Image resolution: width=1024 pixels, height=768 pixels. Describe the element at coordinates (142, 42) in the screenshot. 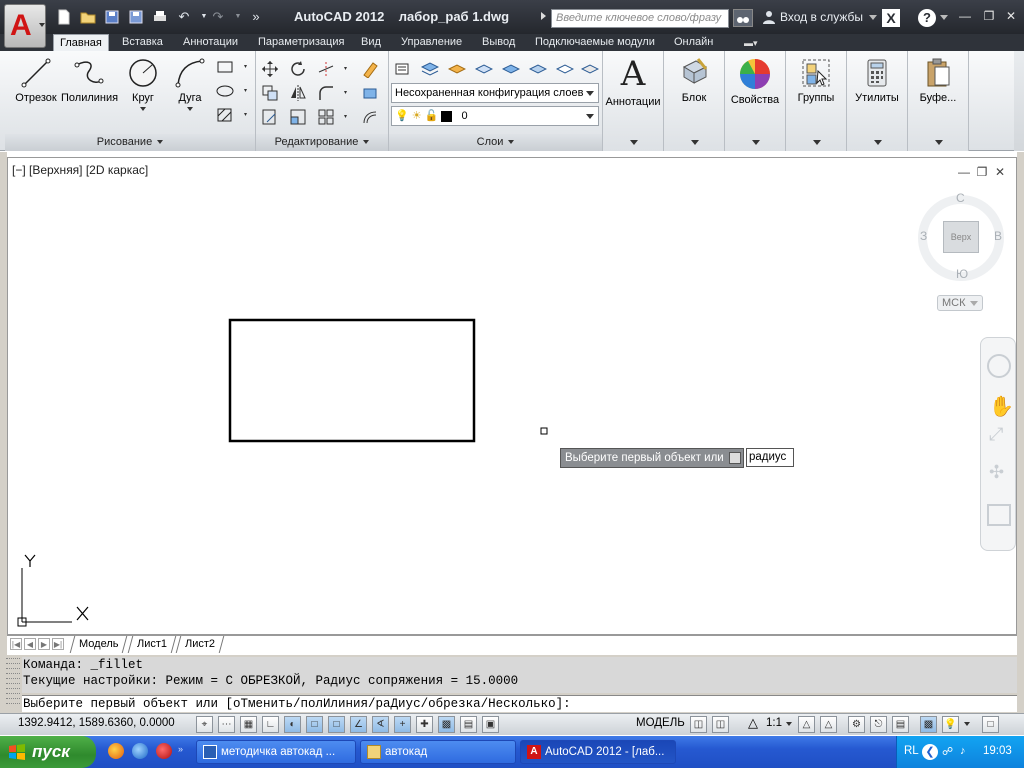

I see `tab-insert: Вставка` at that location.